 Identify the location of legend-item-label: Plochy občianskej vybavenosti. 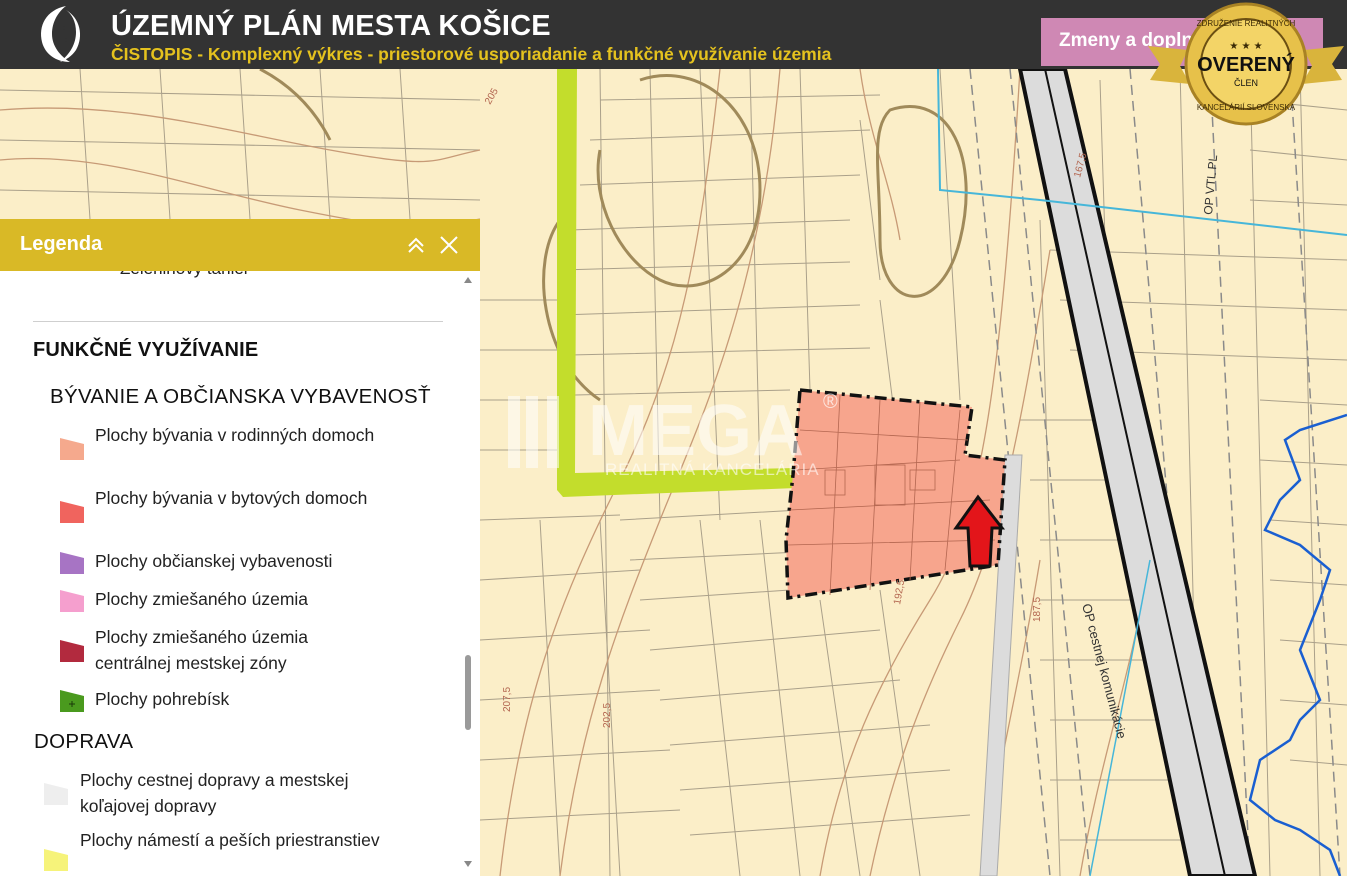
(214, 561).